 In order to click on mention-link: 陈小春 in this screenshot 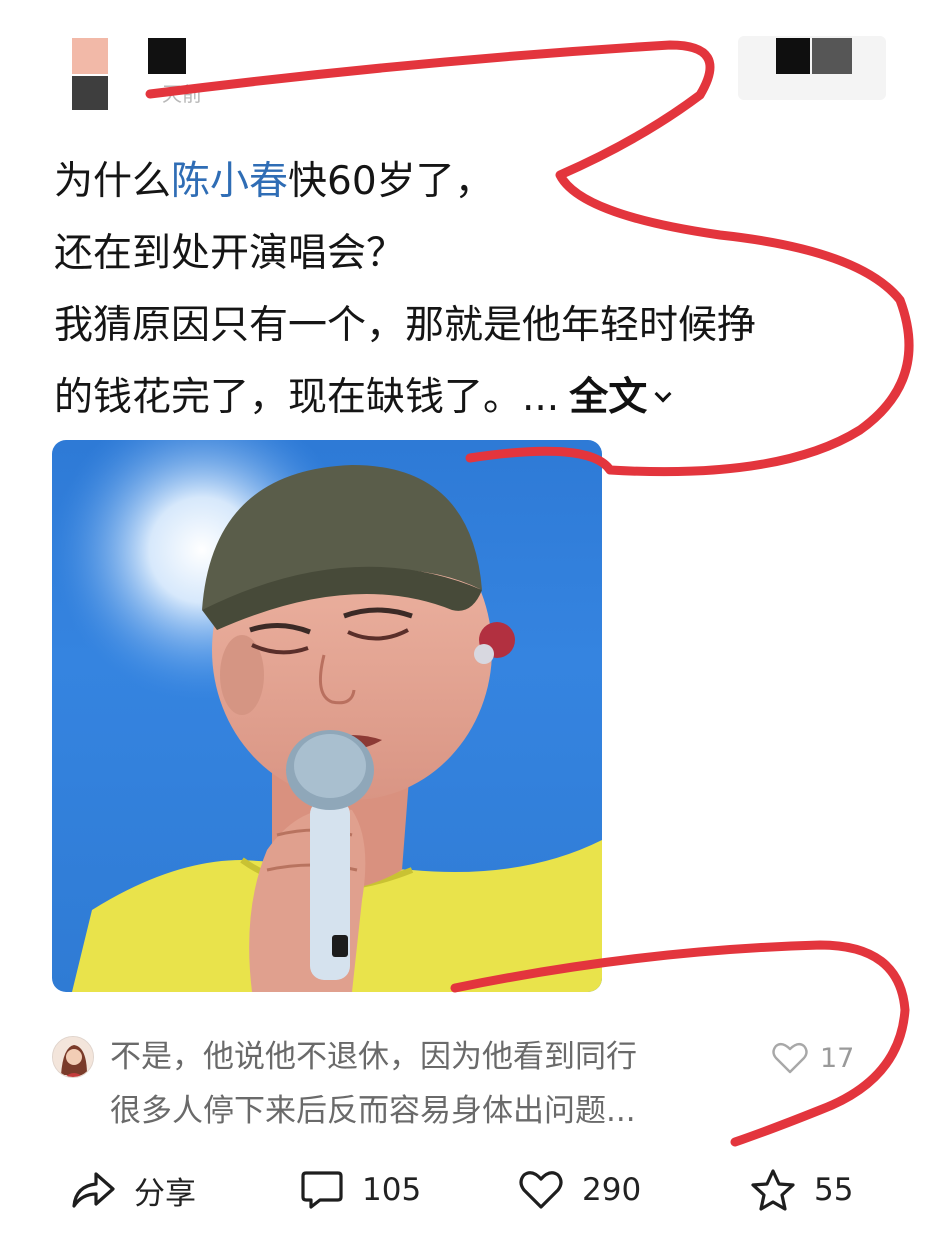, I will do `click(229, 181)`.